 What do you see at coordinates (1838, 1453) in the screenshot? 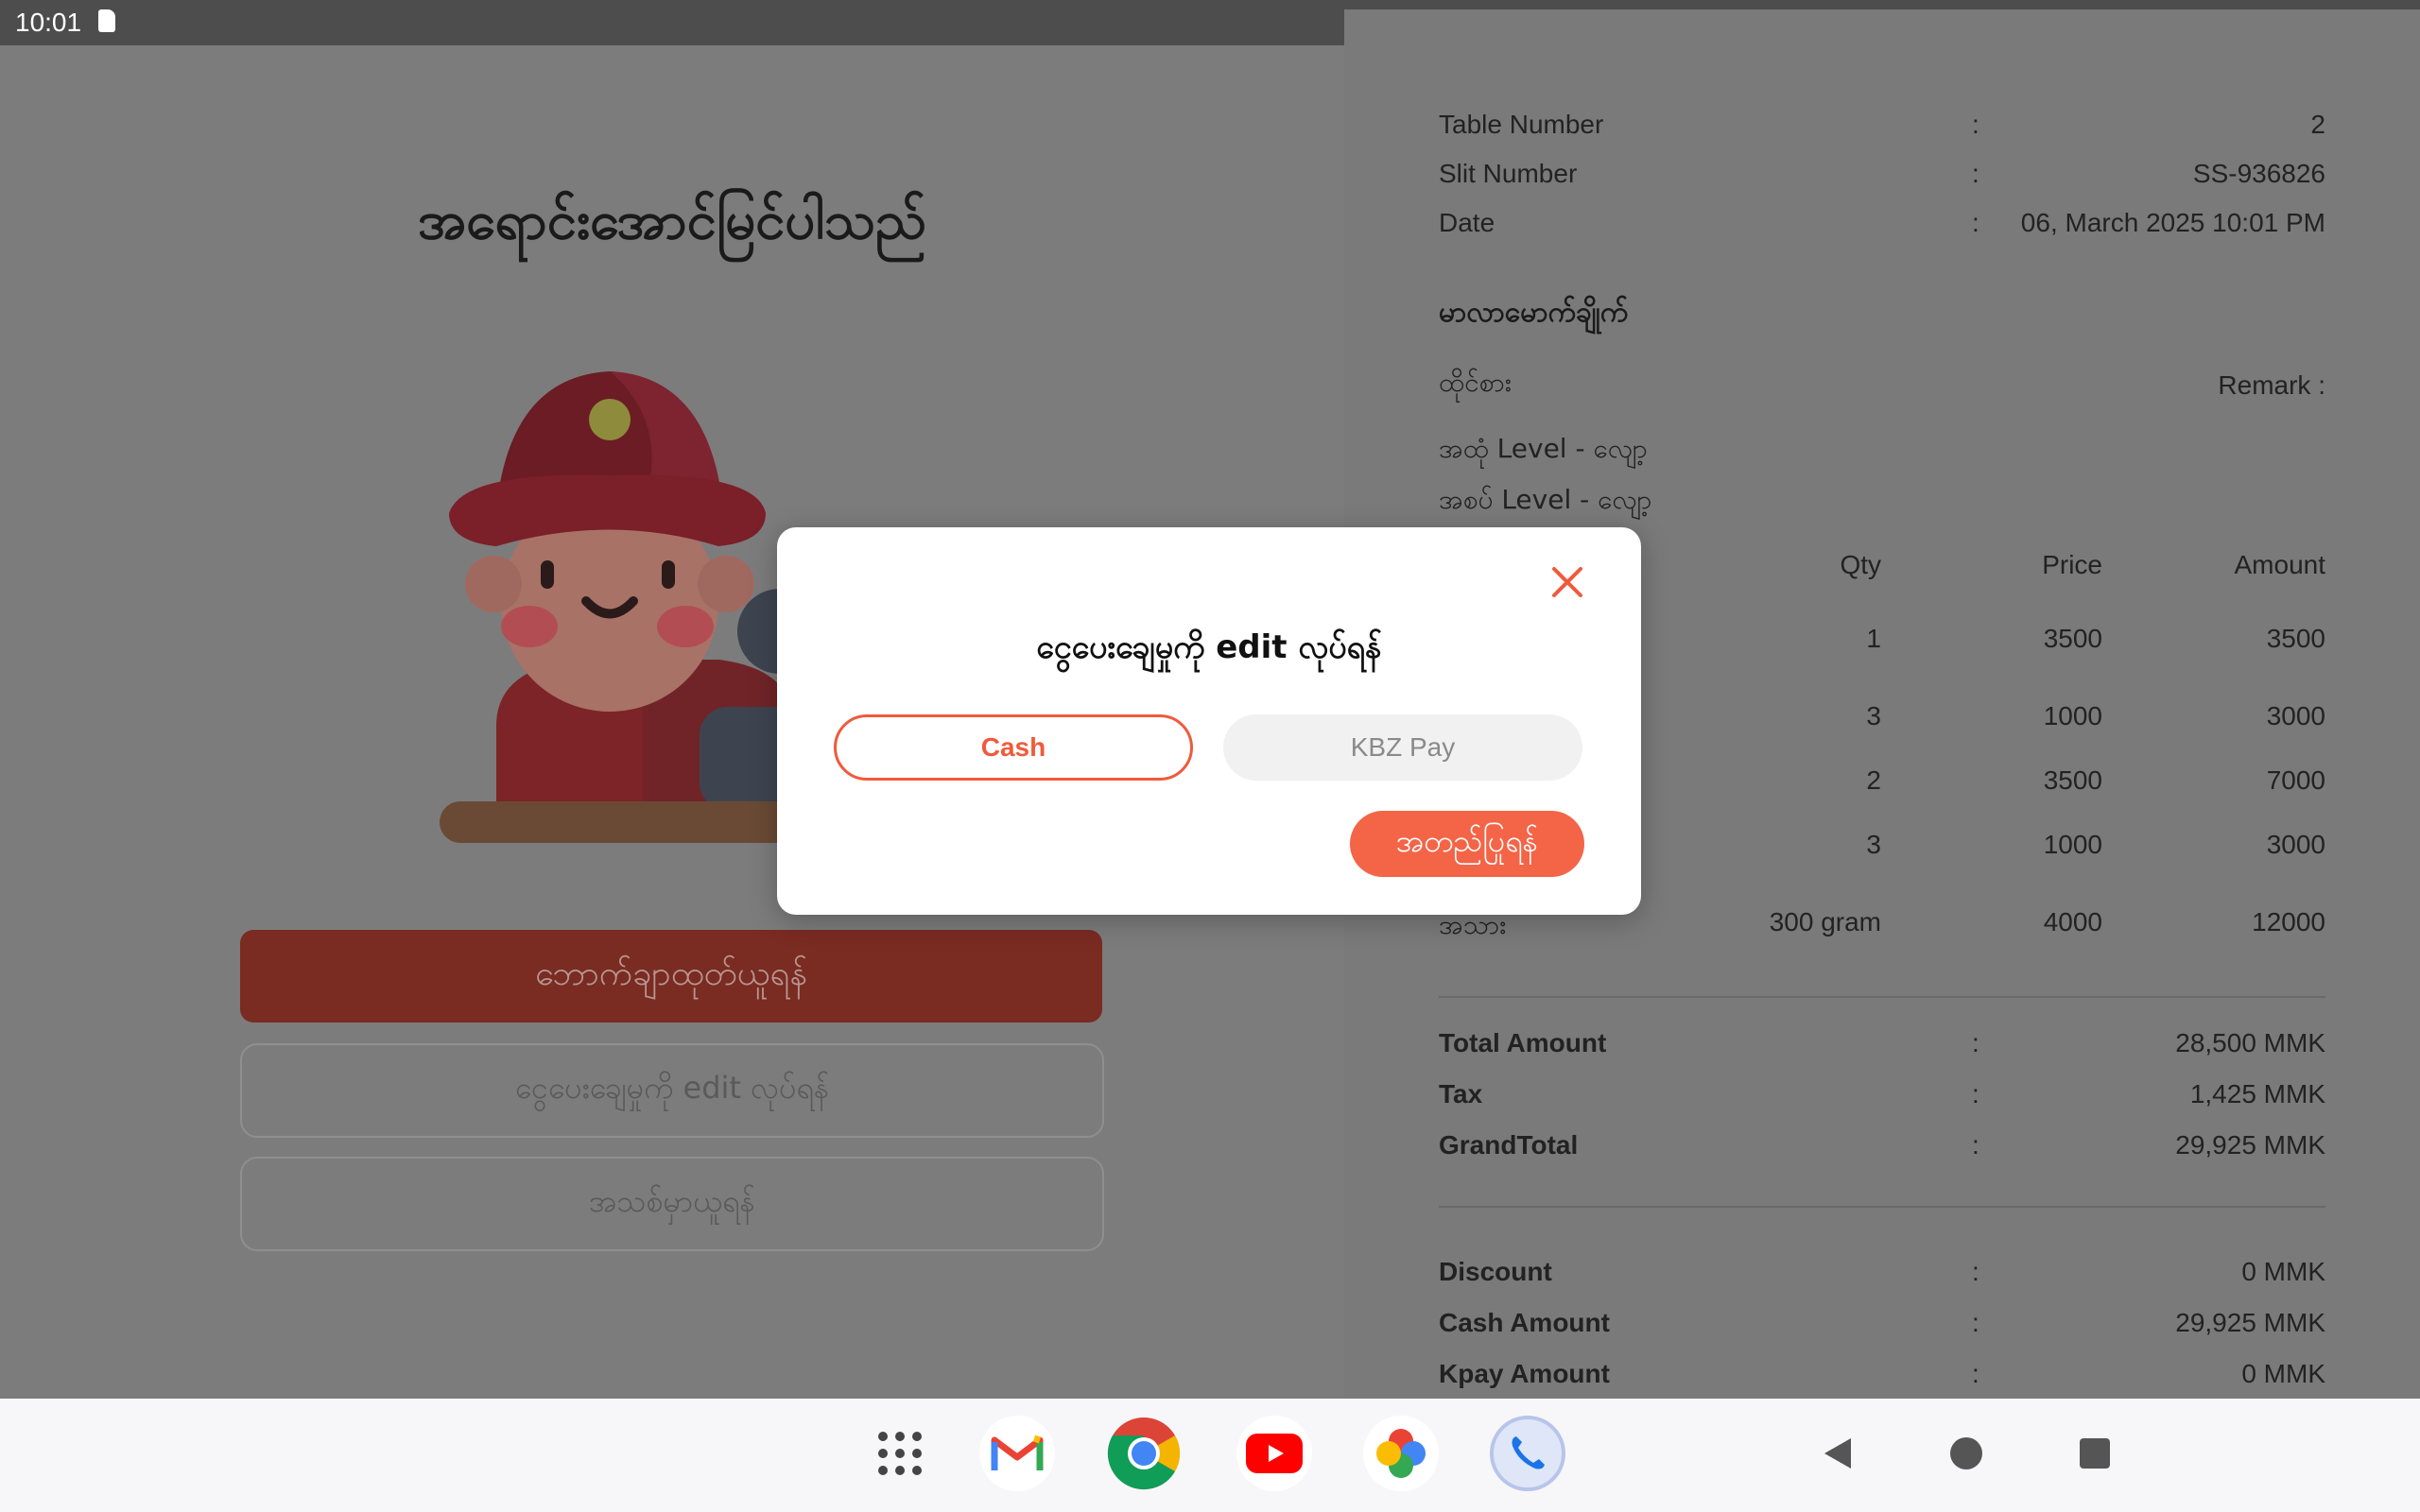
I see `back-icon` at bounding box center [1838, 1453].